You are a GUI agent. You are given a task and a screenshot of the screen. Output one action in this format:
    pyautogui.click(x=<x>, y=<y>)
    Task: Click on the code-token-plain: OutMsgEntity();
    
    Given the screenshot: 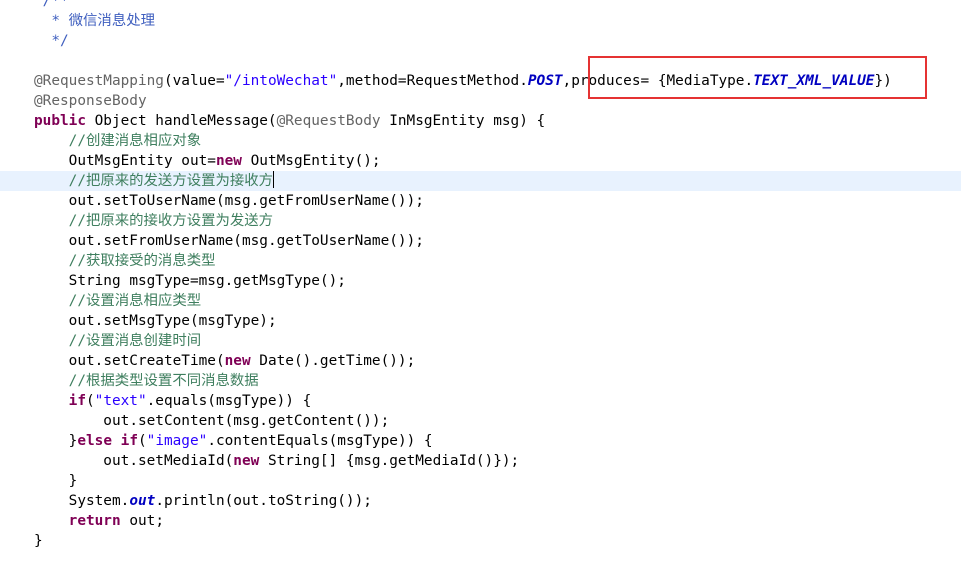 What is the action you would take?
    pyautogui.click(x=311, y=161)
    